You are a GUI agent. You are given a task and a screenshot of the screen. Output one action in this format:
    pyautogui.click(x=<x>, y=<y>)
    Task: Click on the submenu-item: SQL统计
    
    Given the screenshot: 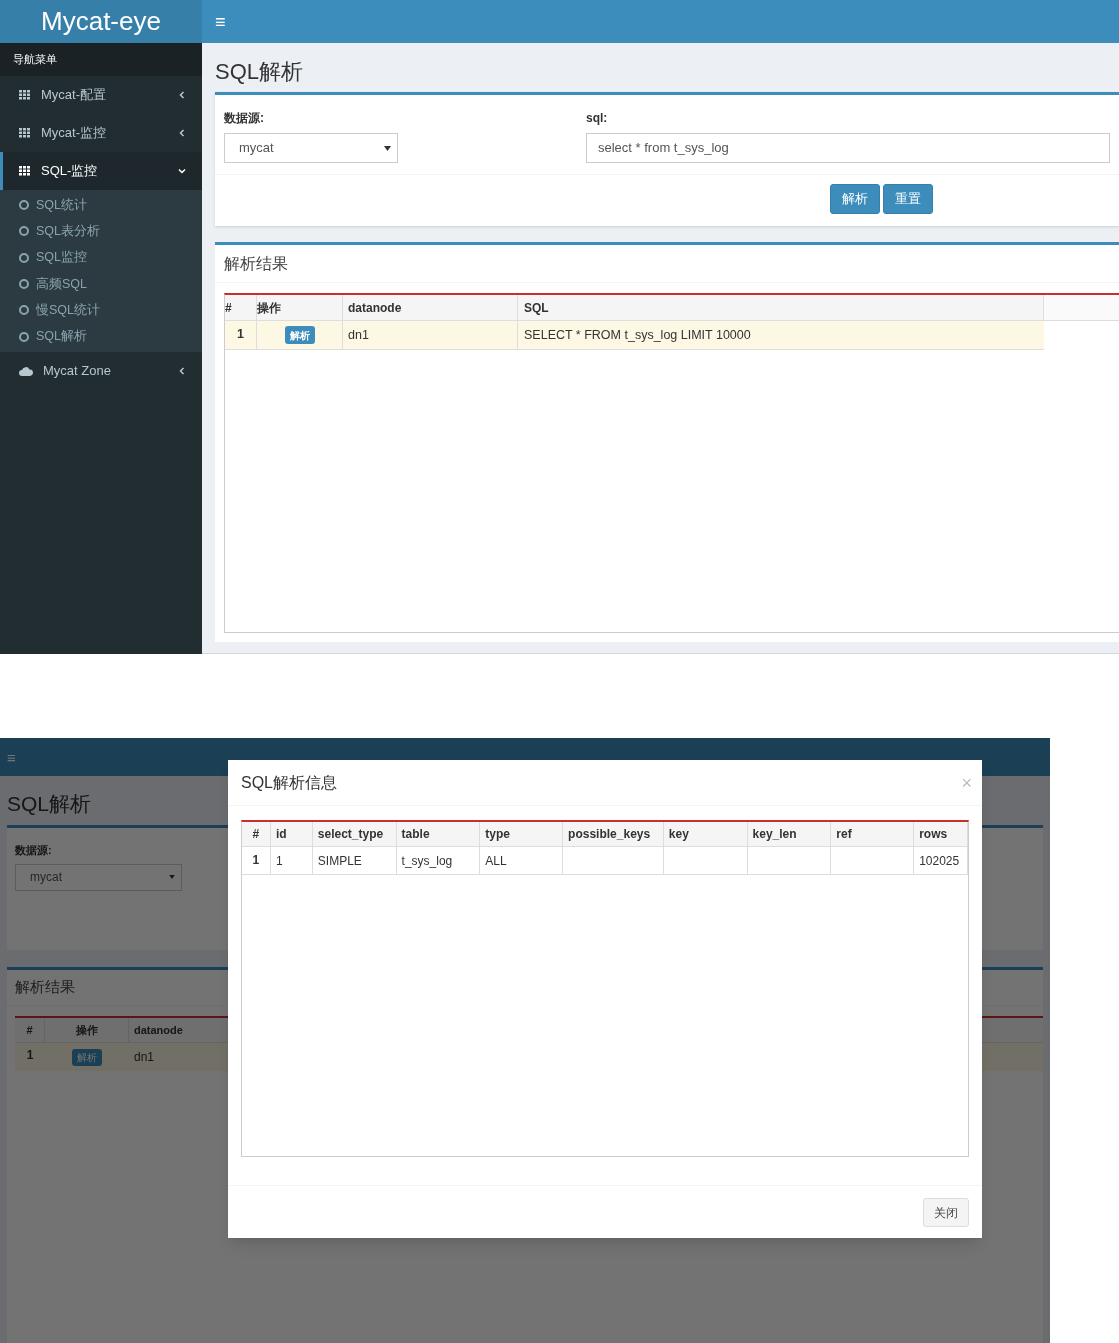 What is the action you would take?
    pyautogui.click(x=101, y=205)
    